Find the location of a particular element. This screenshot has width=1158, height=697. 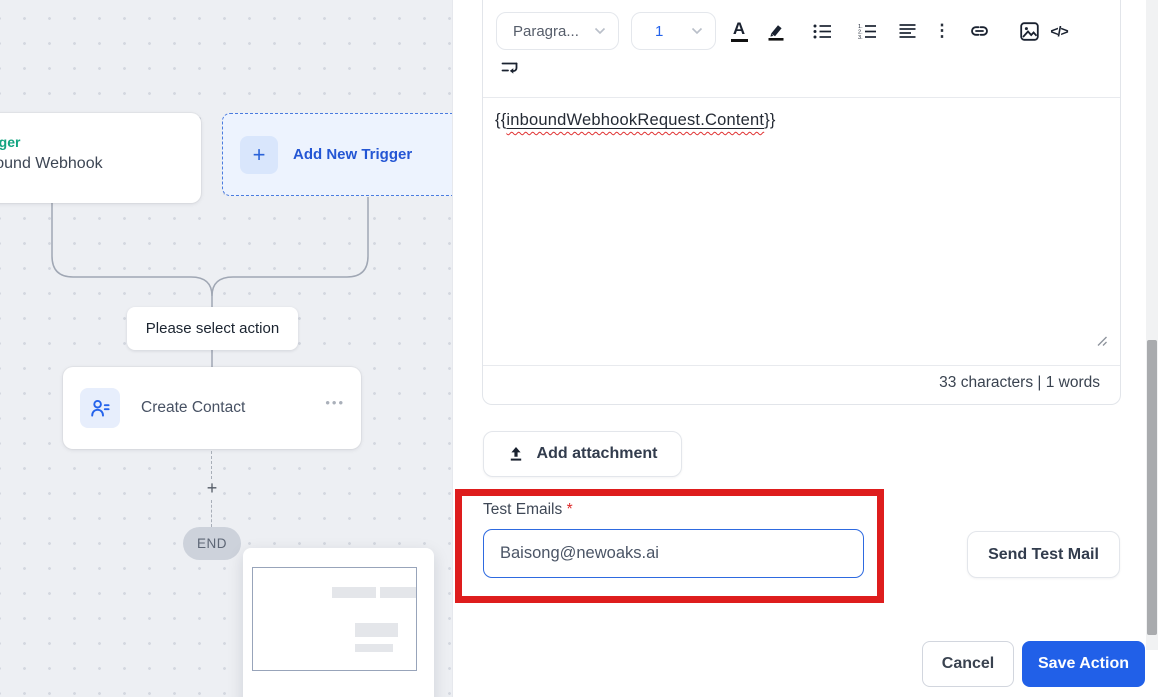

insert-image-button is located at coordinates (1029, 31).